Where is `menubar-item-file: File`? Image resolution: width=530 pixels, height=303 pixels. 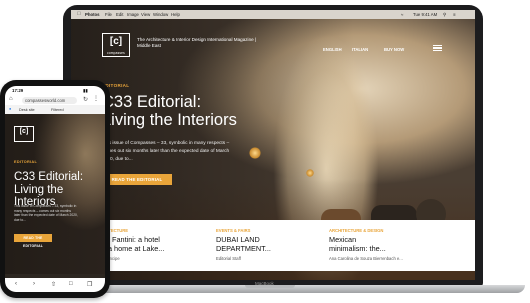
menubar-item-file: File is located at coordinates (108, 14).